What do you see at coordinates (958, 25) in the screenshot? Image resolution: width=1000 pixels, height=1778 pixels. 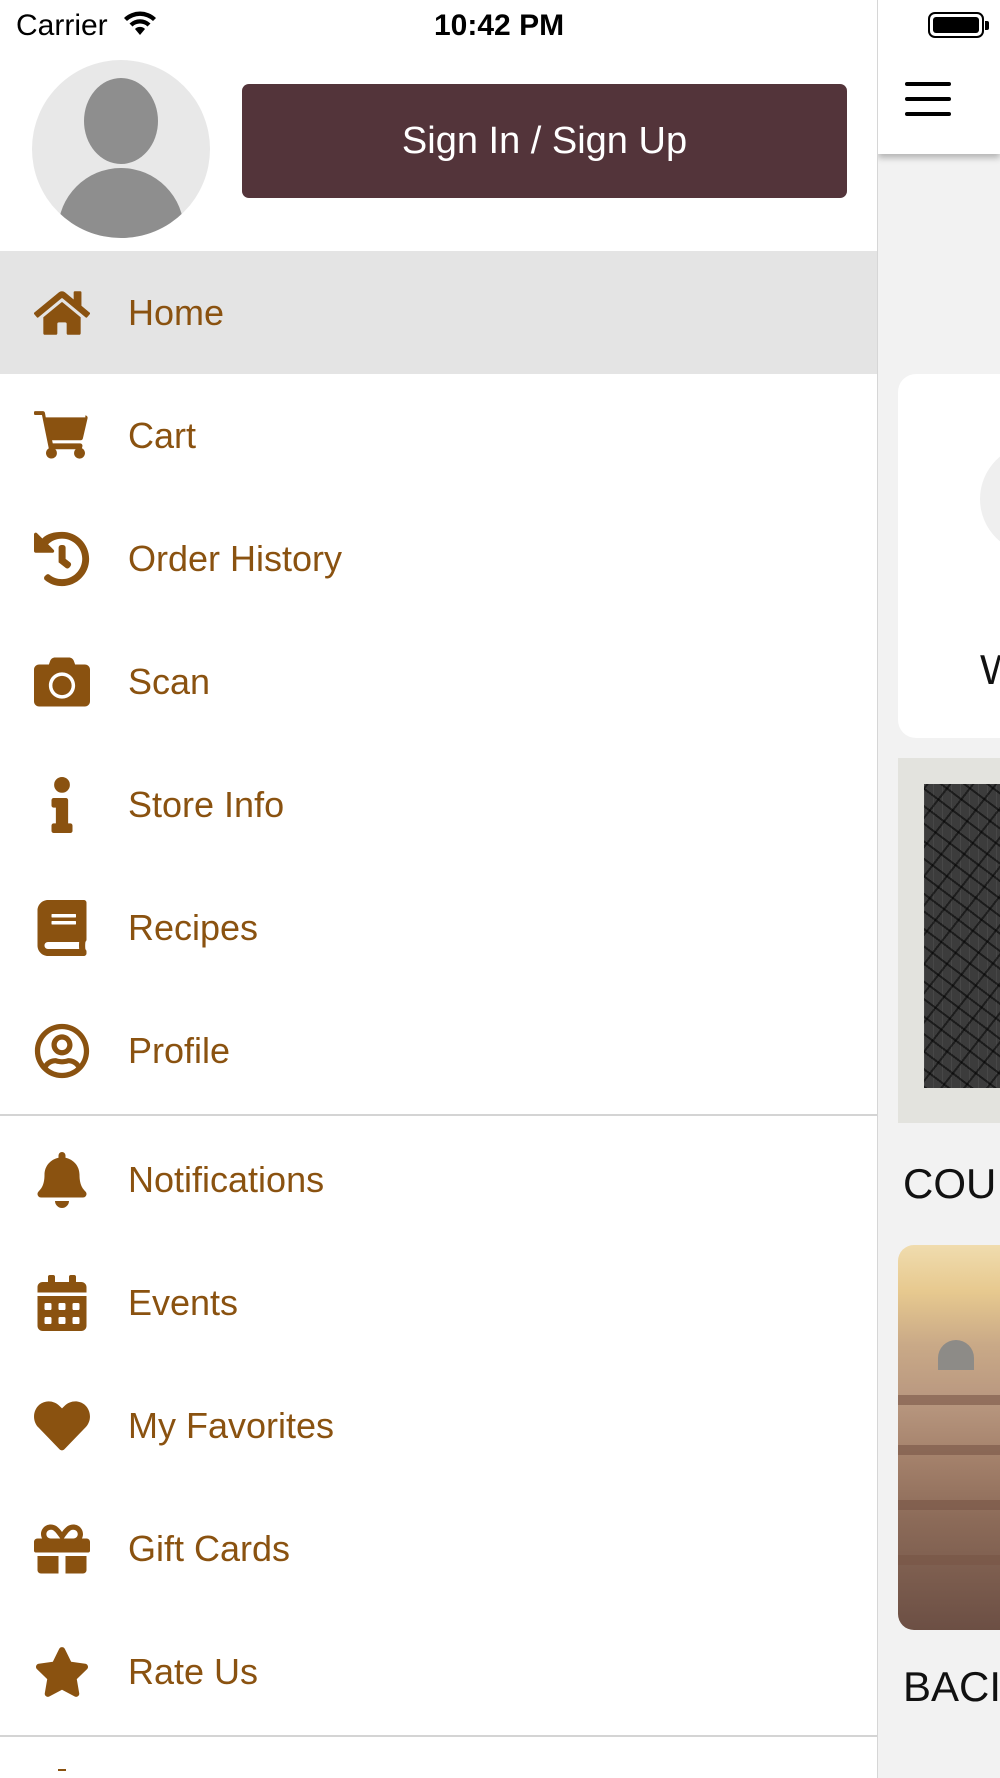 I see `battery-icon` at bounding box center [958, 25].